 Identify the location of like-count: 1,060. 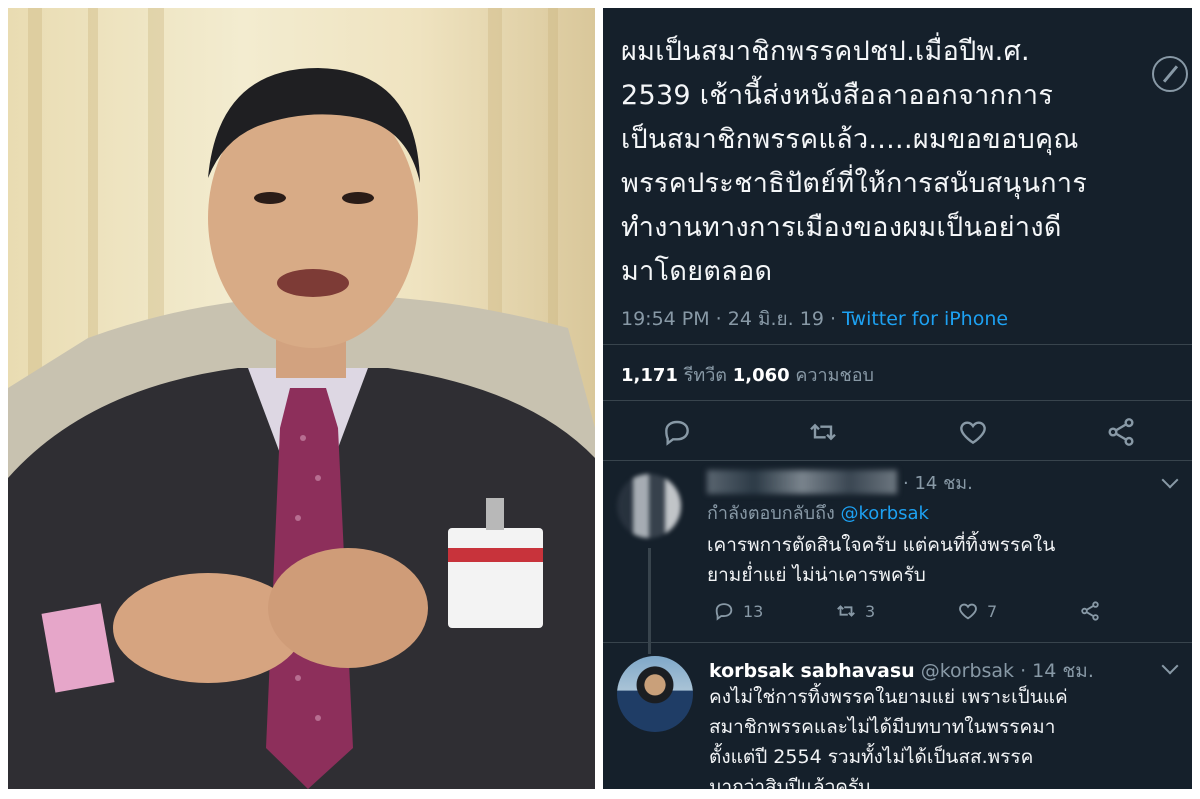
(761, 375).